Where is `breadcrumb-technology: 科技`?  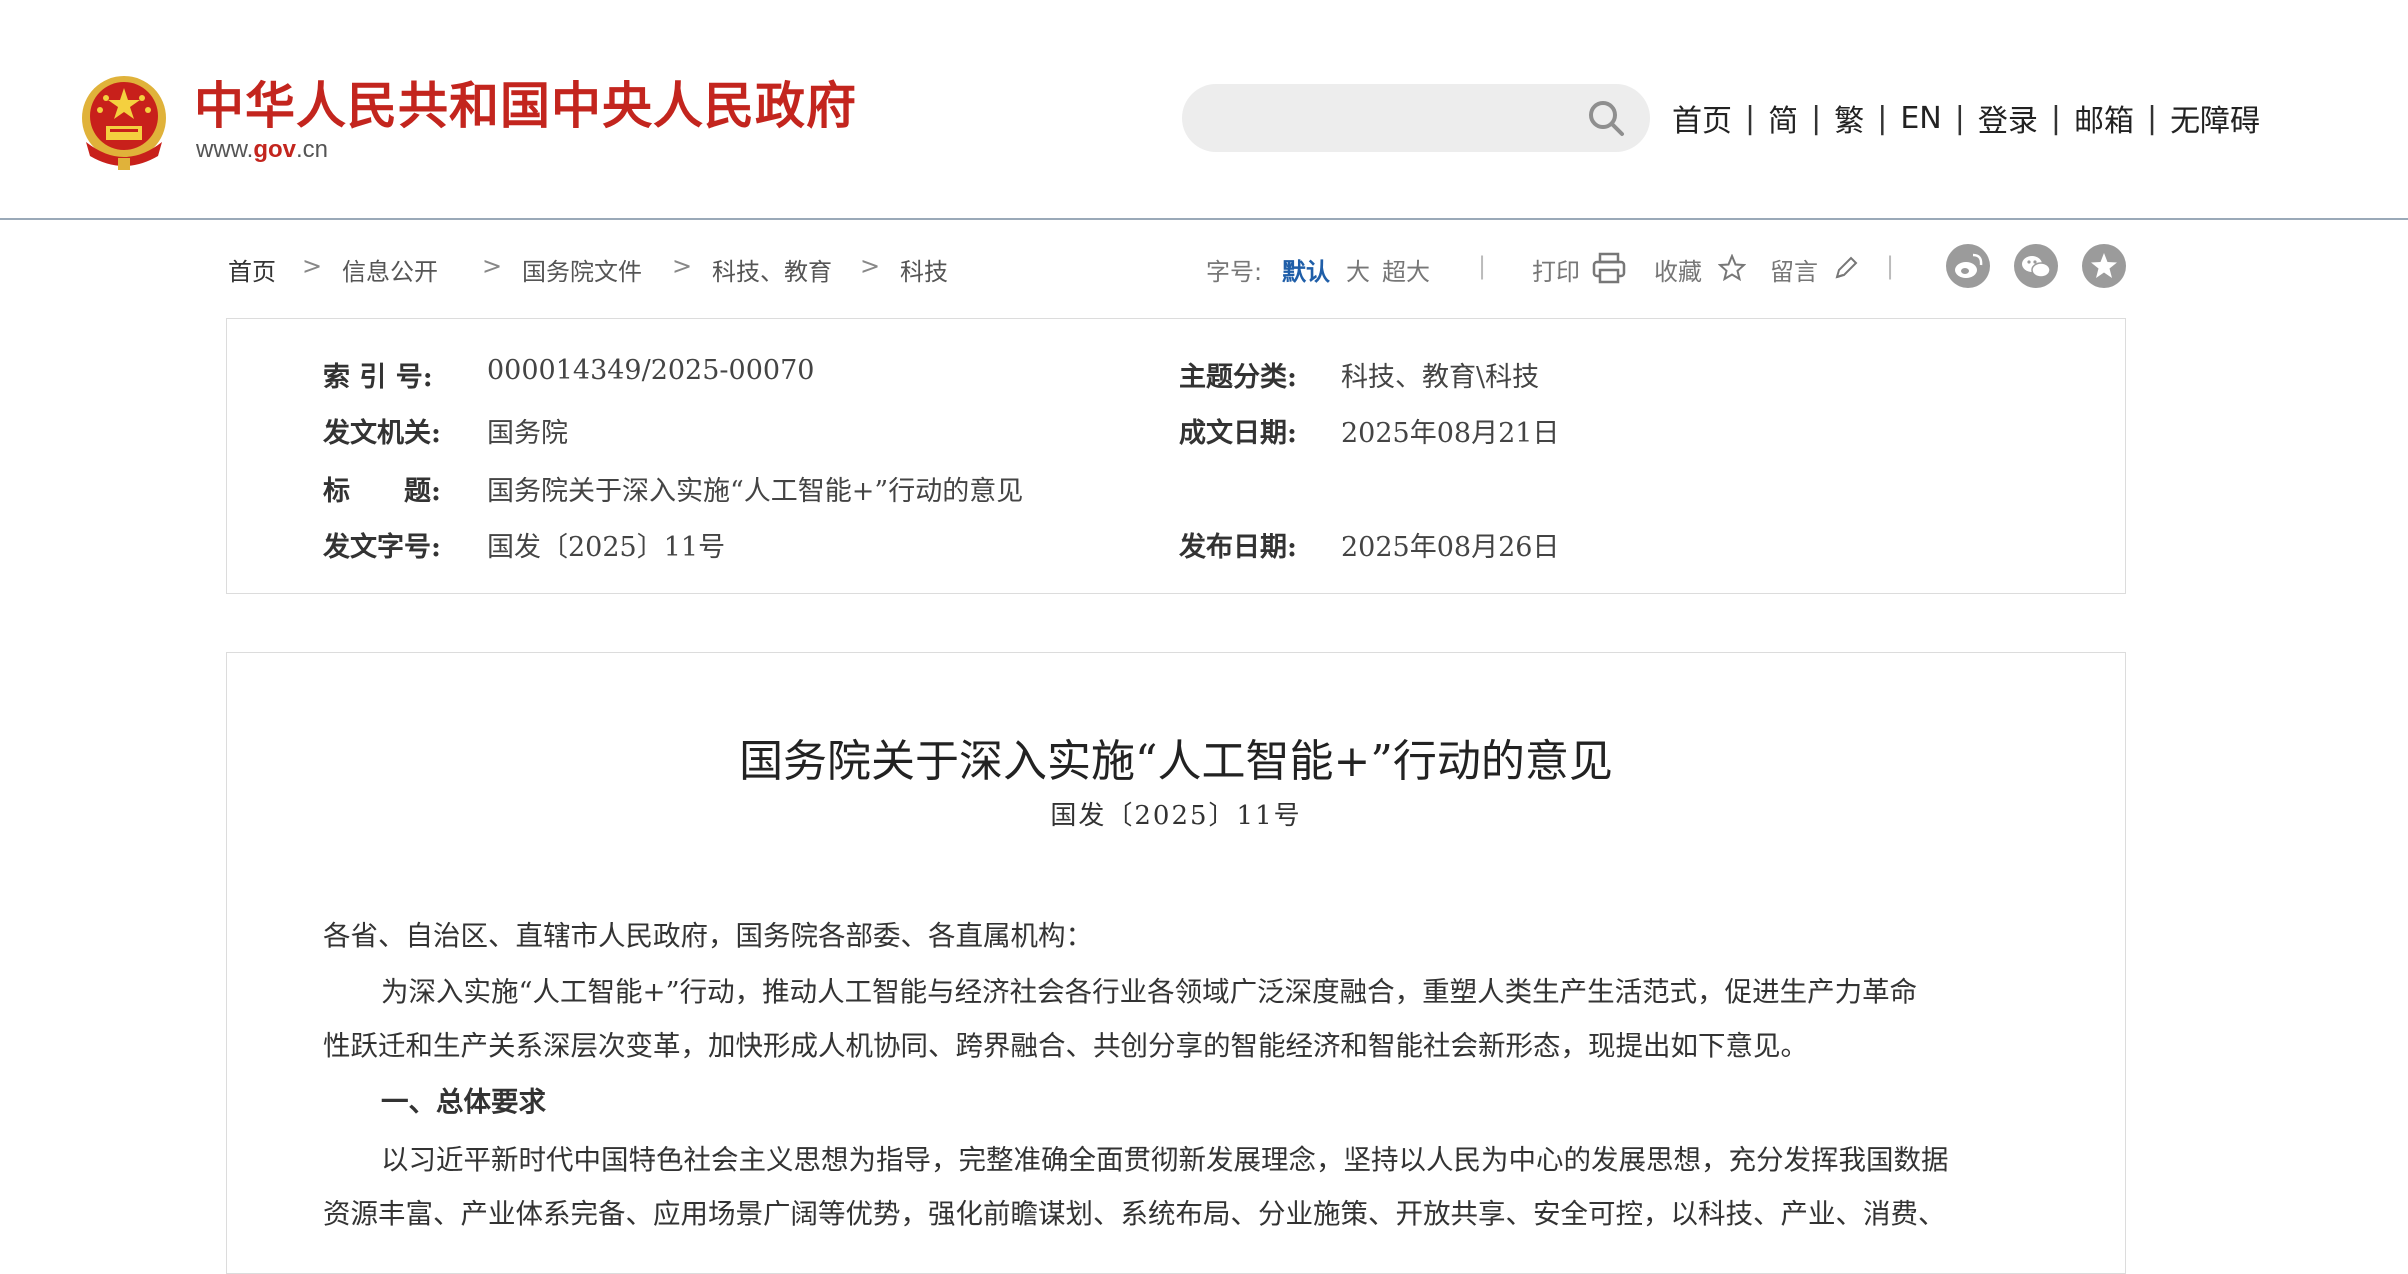 breadcrumb-technology: 科技 is located at coordinates (924, 269).